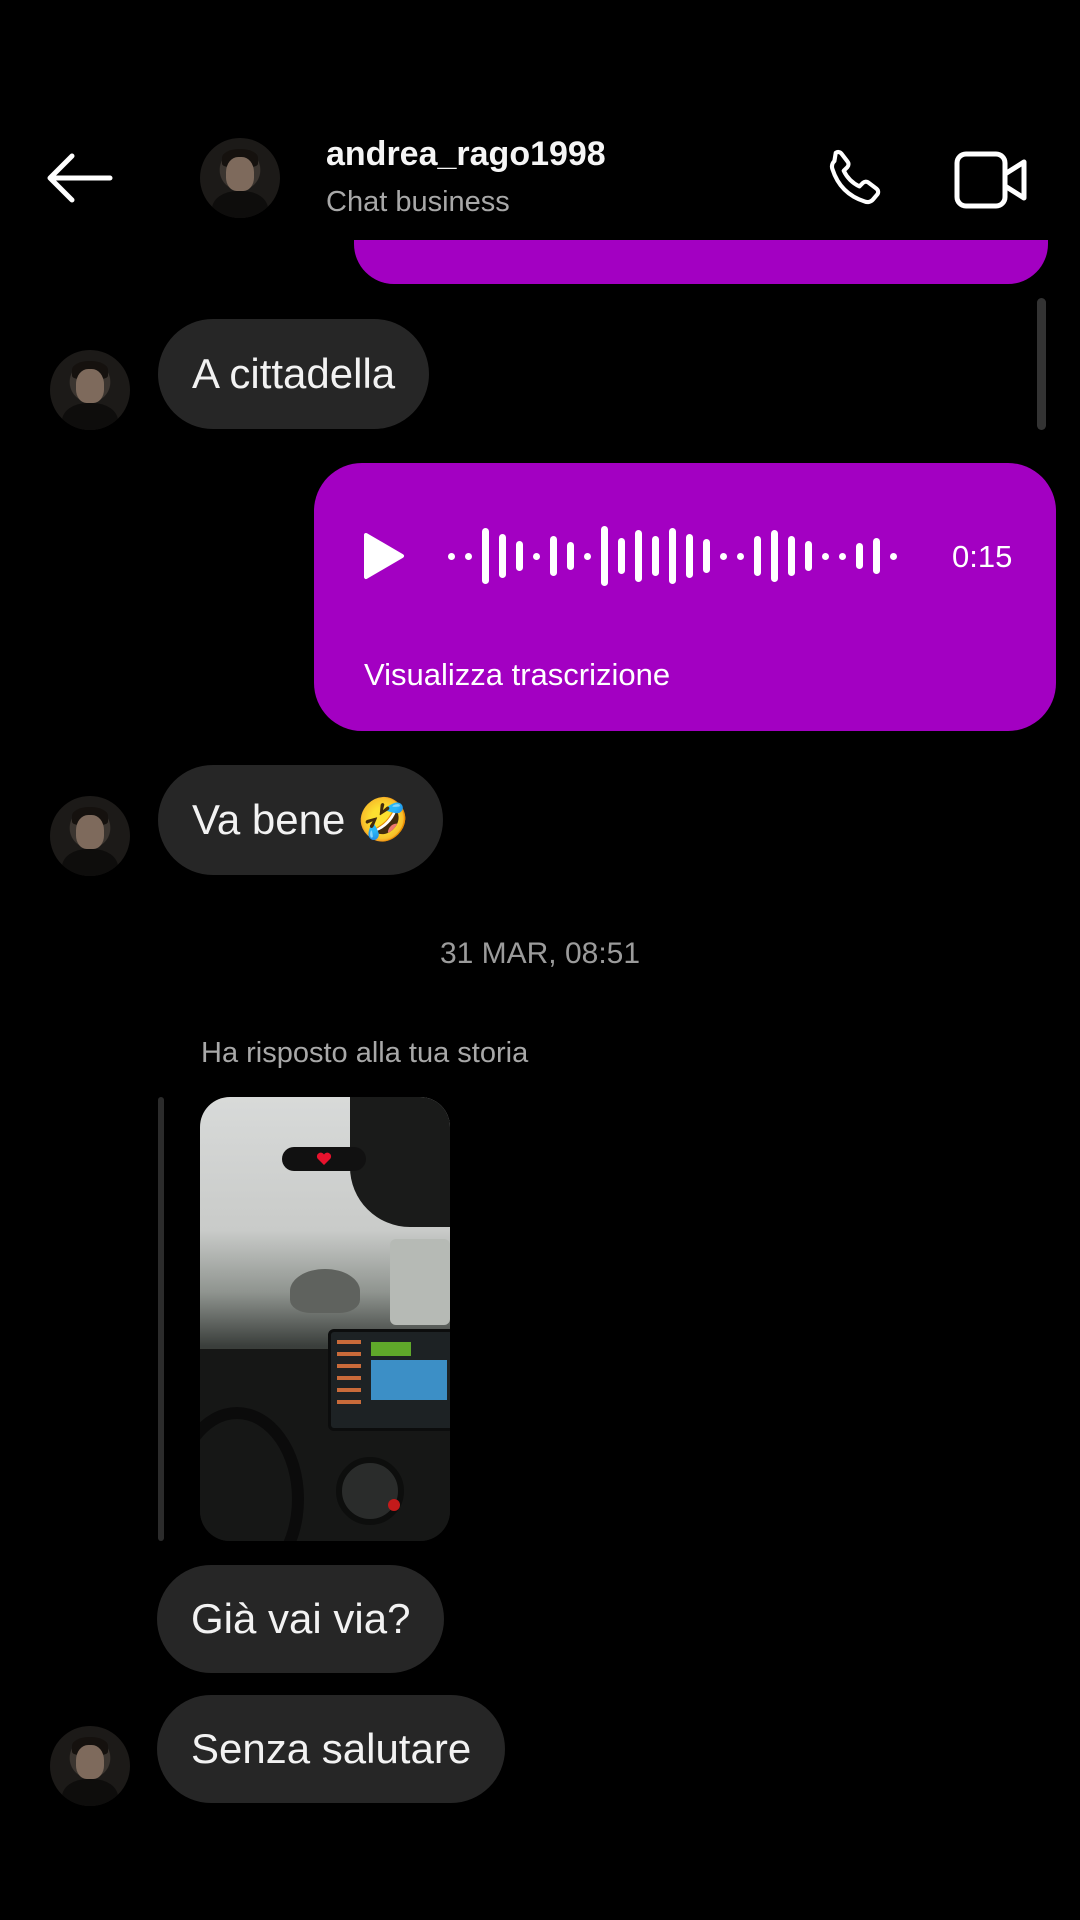  Describe the element at coordinates (394, 1505) in the screenshot. I see `red-light` at that location.